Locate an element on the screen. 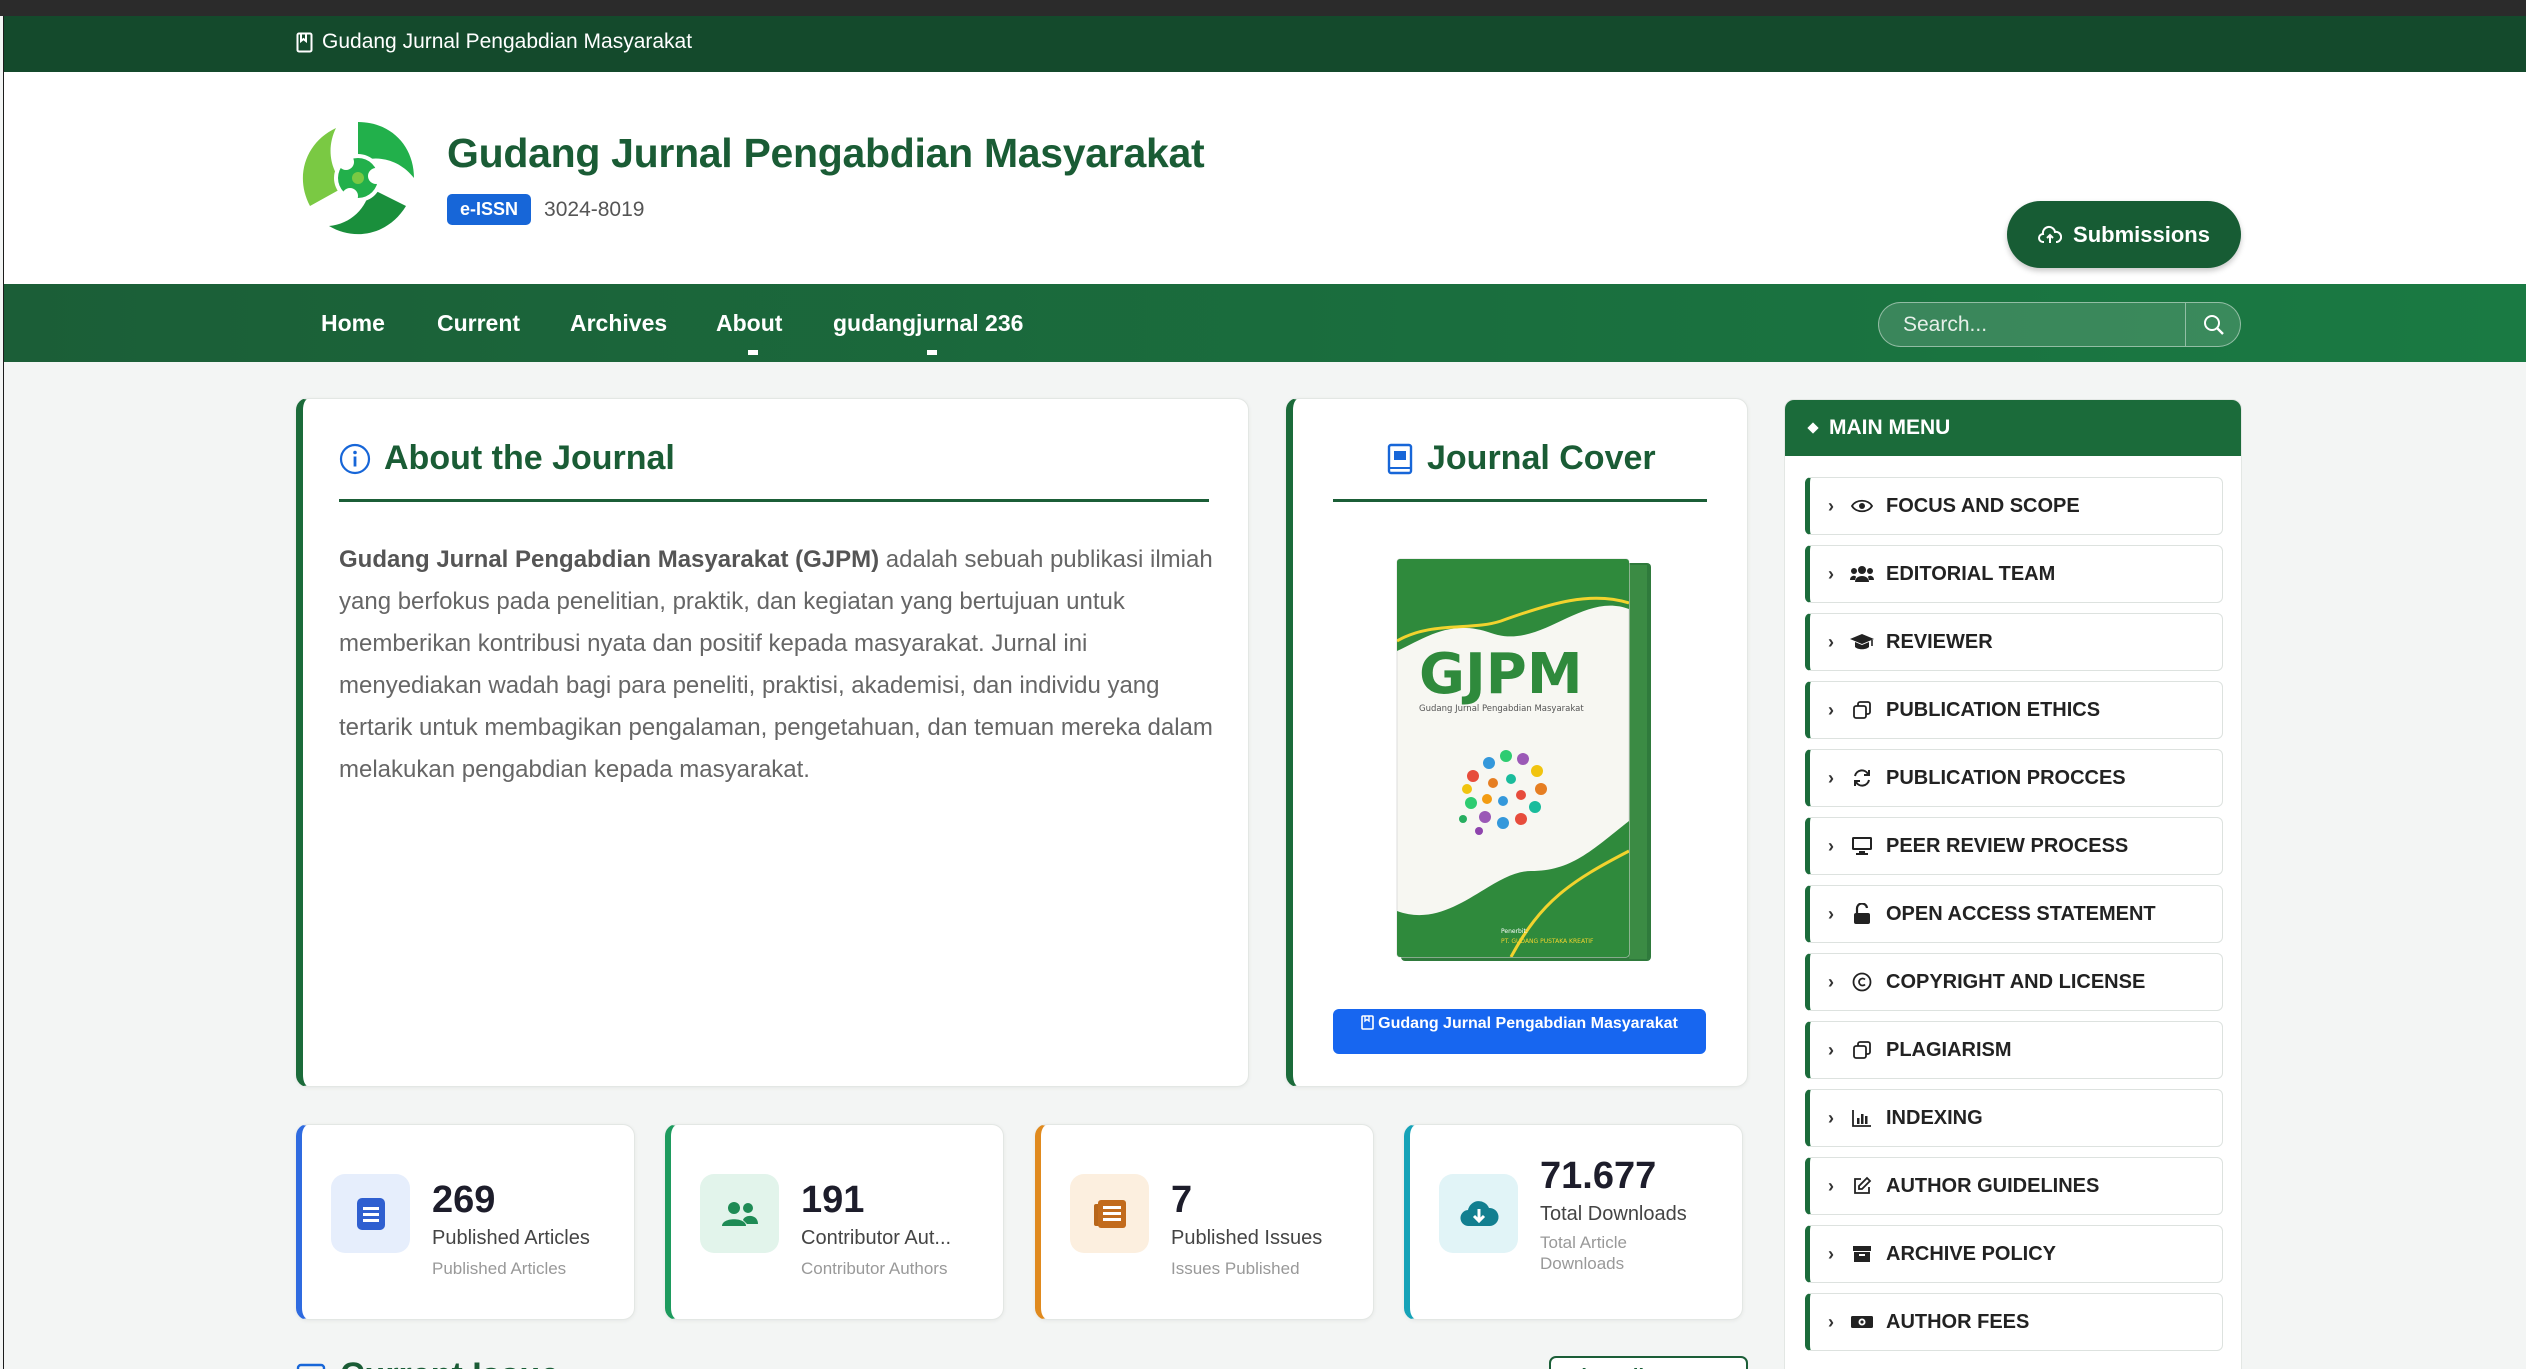 The image size is (2526, 1369). site-title: Gudang Jurnal Pengabdian Masyarakat is located at coordinates (826, 153).